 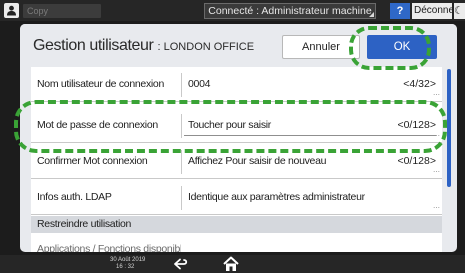 What do you see at coordinates (125, 267) in the screenshot?
I see `time-text: 16 : 32` at bounding box center [125, 267].